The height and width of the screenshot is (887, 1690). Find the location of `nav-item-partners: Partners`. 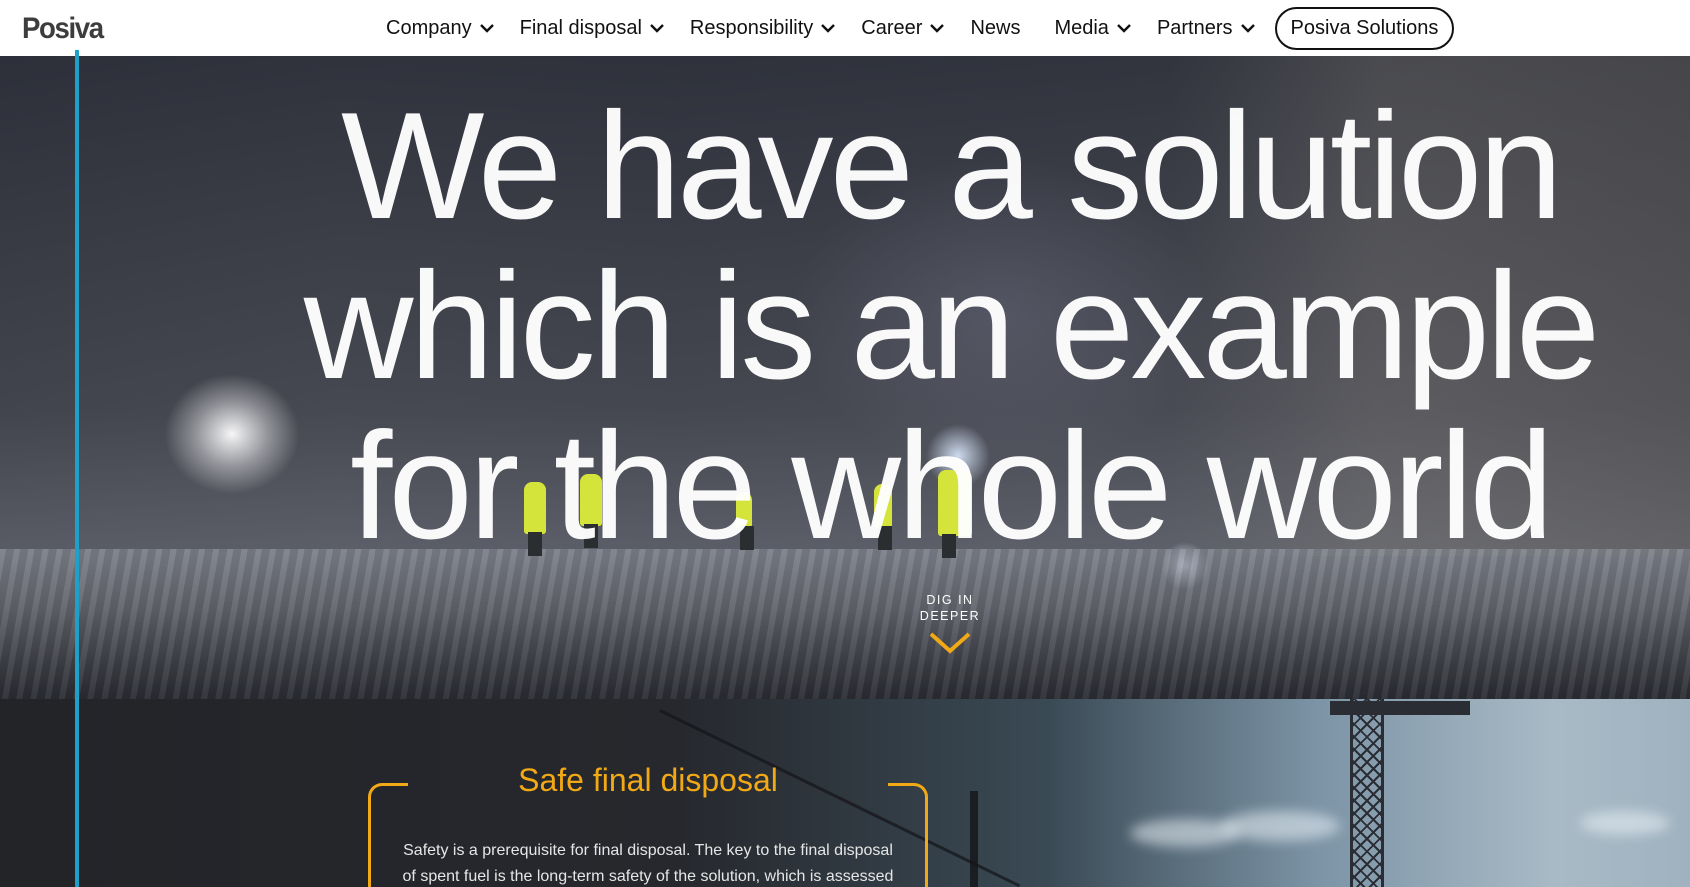

nav-item-partners: Partners is located at coordinates (1206, 28).